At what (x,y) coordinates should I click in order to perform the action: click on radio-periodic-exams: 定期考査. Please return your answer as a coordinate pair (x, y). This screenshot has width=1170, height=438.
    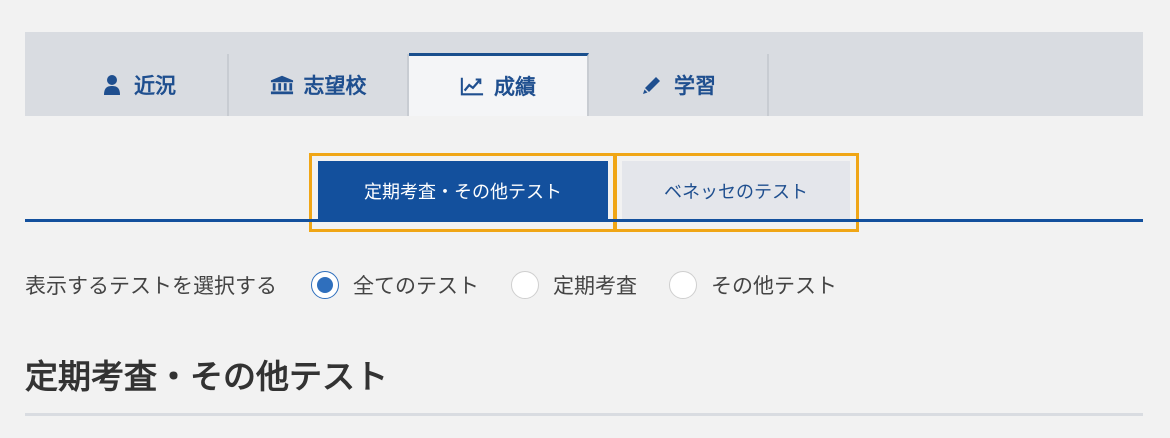
    Looking at the image, I should click on (574, 285).